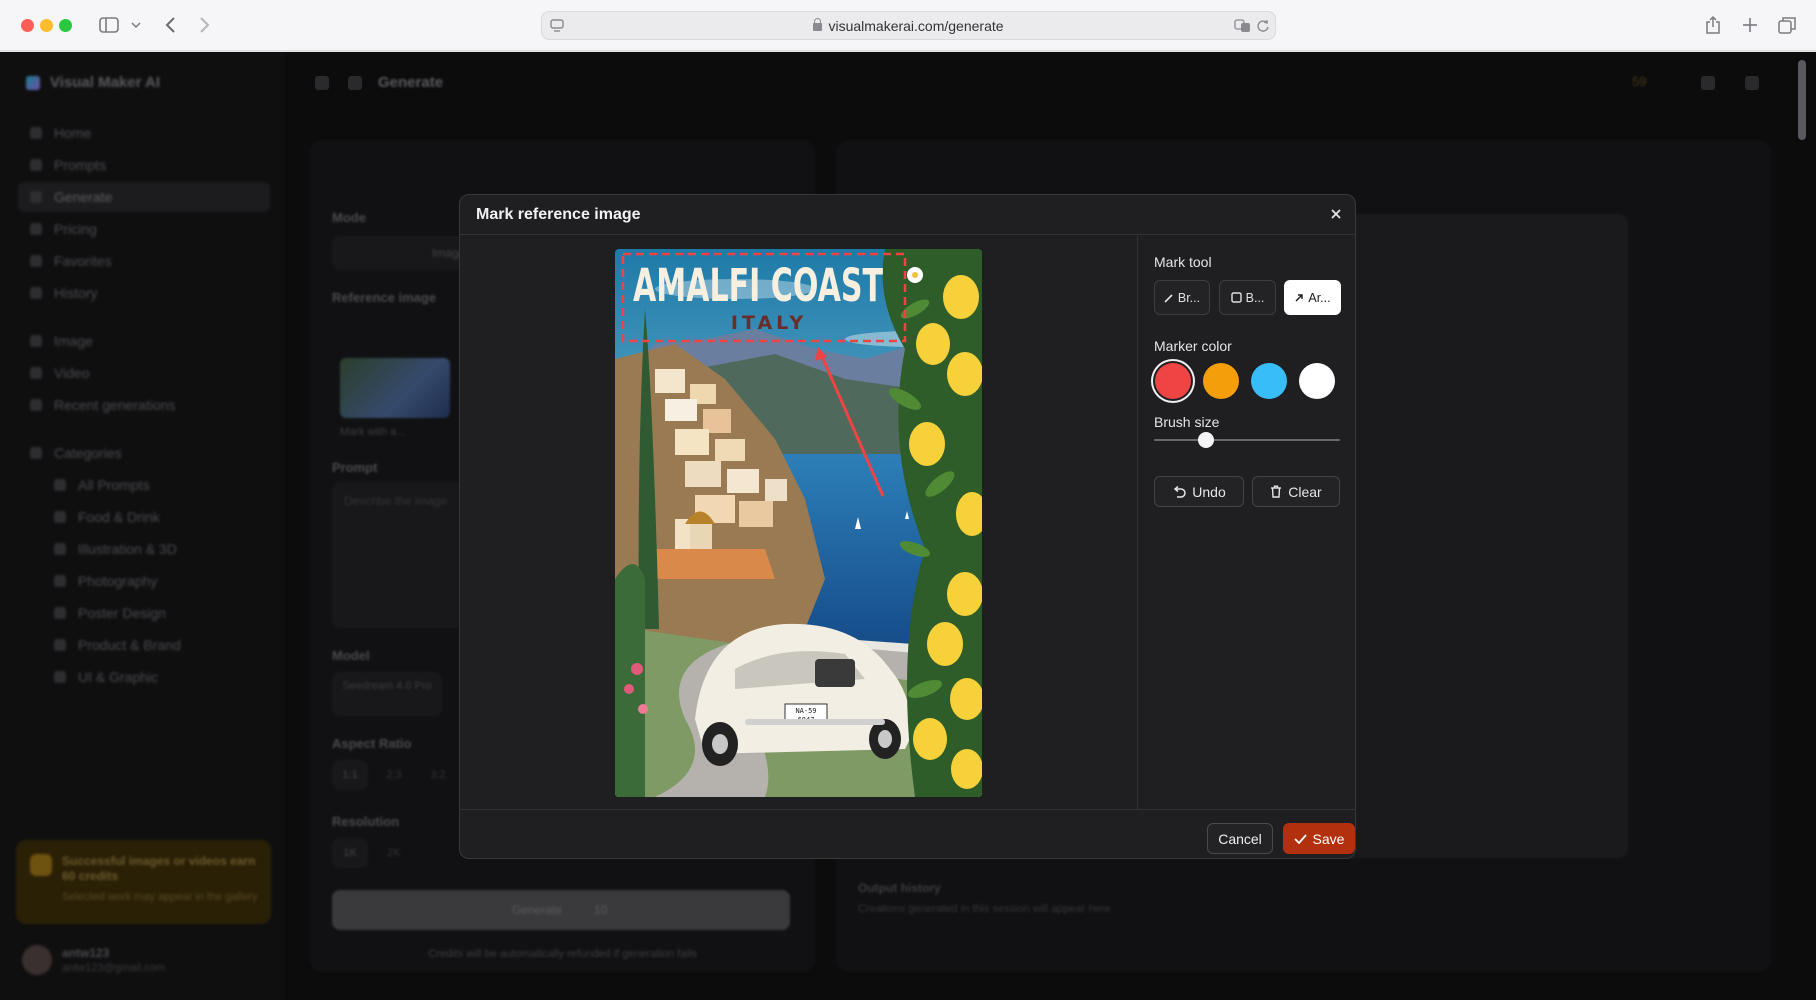 The width and height of the screenshot is (1816, 1000). I want to click on generate-cost: 10, so click(601, 910).